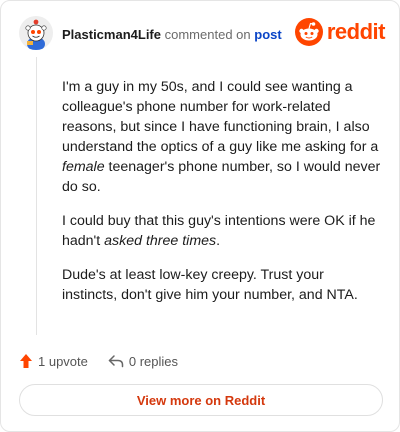 This screenshot has height=432, width=400. Describe the element at coordinates (83, 167) in the screenshot. I see `comment-emphasis: female` at that location.